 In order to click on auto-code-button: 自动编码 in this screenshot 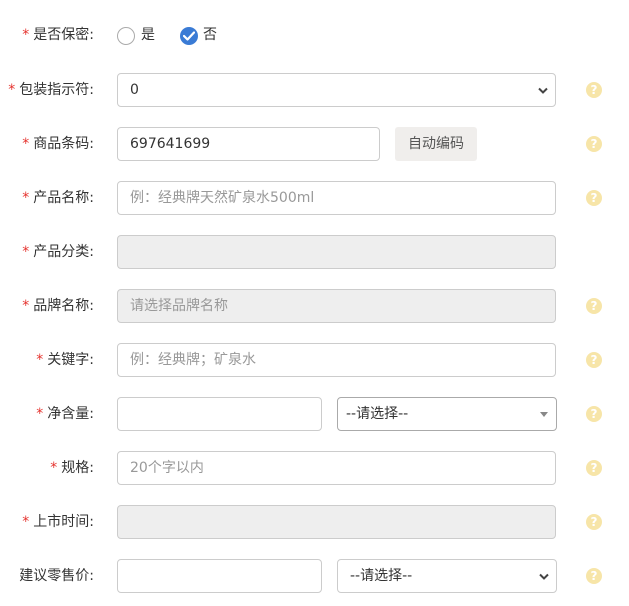, I will do `click(436, 144)`.